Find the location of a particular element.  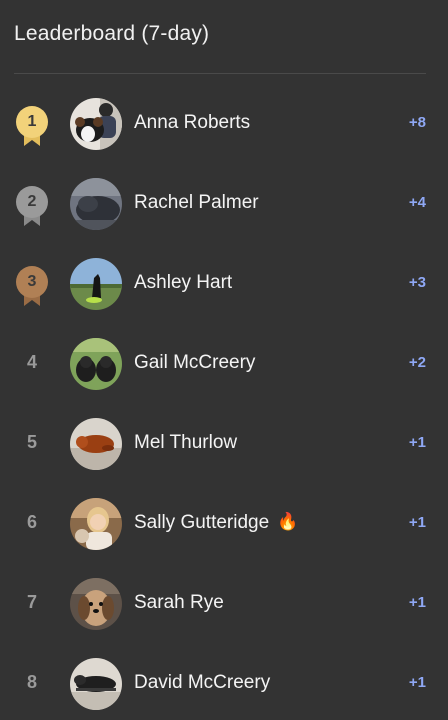

leaderboard-row: 3 Ashley Hart +3 is located at coordinates (224, 284).